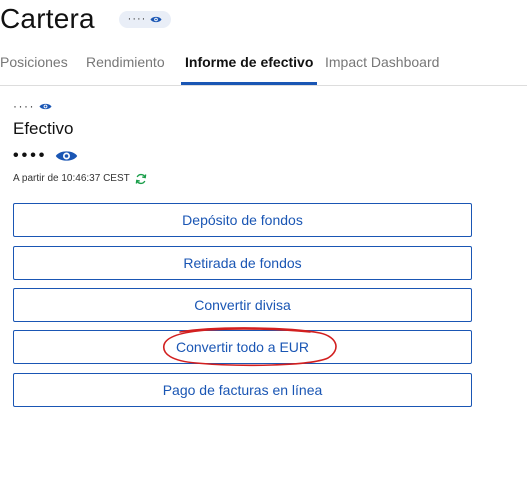 Image resolution: width=527 pixels, height=500 pixels. I want to click on section-title: Efectivo, so click(43, 128).